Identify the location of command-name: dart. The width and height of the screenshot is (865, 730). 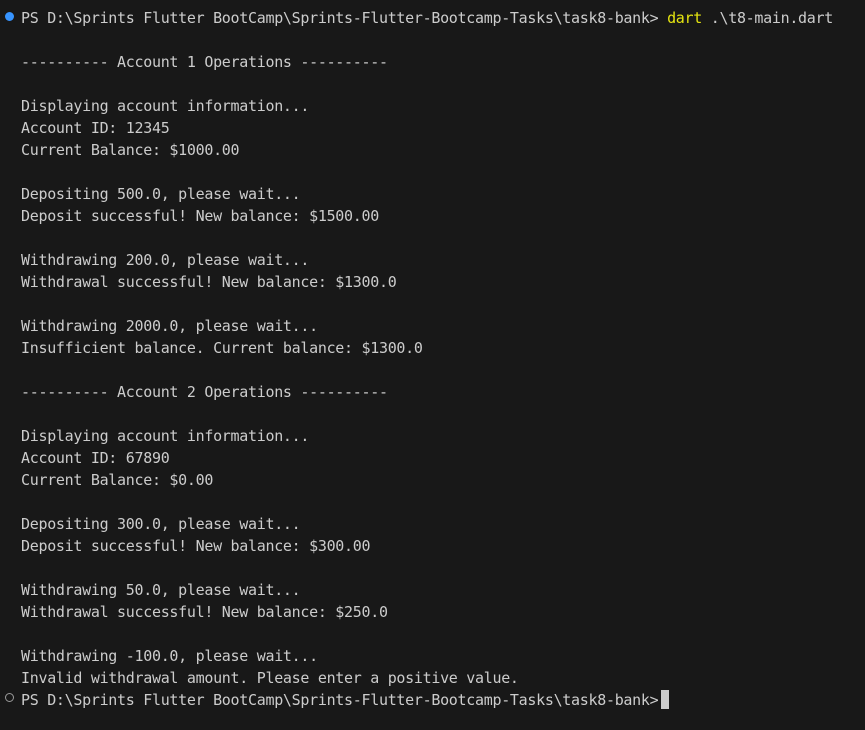
(685, 18).